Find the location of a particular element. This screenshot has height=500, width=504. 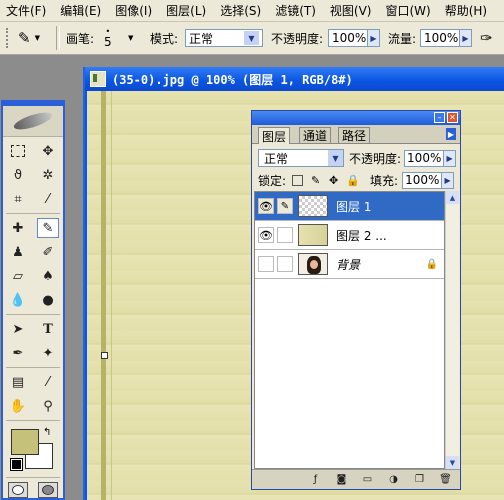

scroll-down-icon: ▼ is located at coordinates (452, 462).